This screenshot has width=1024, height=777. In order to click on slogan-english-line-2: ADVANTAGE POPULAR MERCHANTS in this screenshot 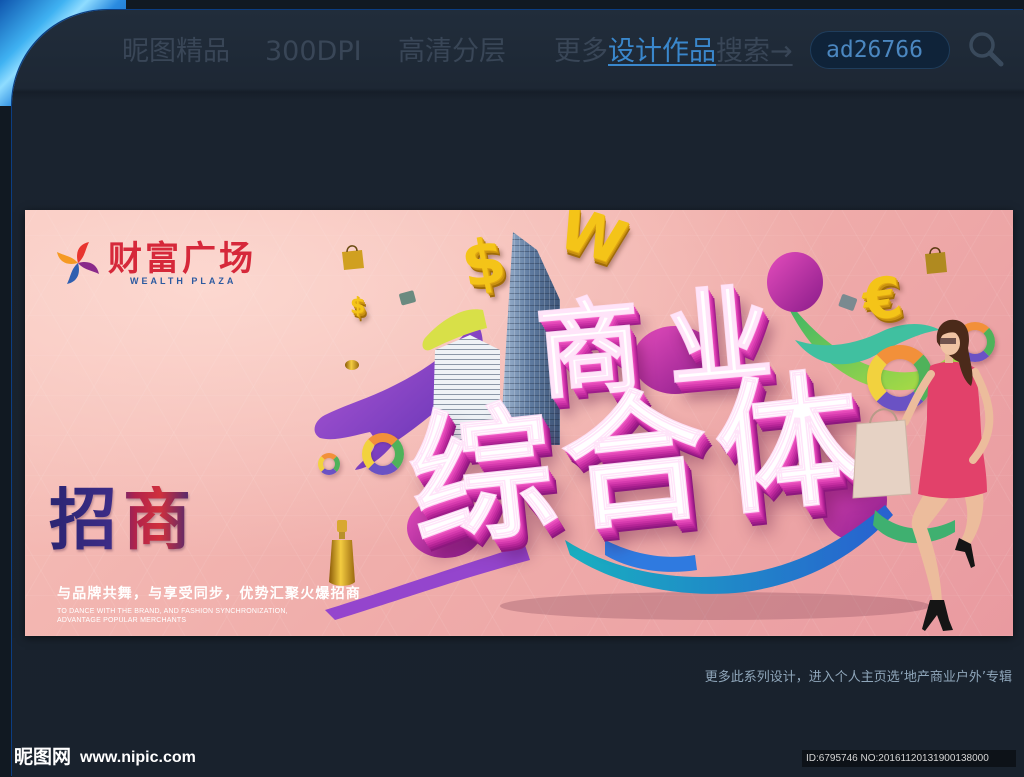, I will do `click(122, 620)`.